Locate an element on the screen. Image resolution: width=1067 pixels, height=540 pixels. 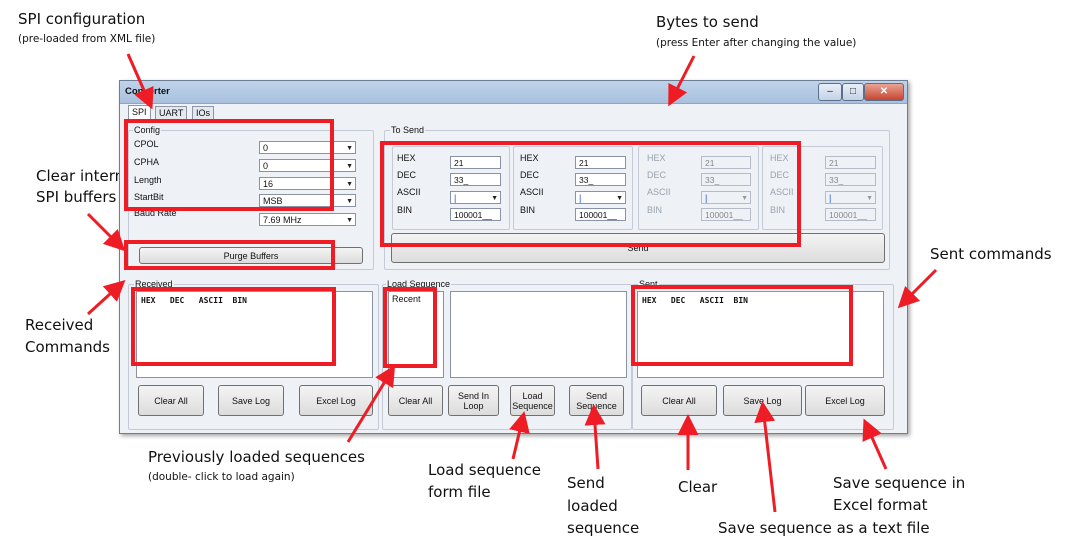
arrow-bytes-to-send is located at coordinates (682, 81).